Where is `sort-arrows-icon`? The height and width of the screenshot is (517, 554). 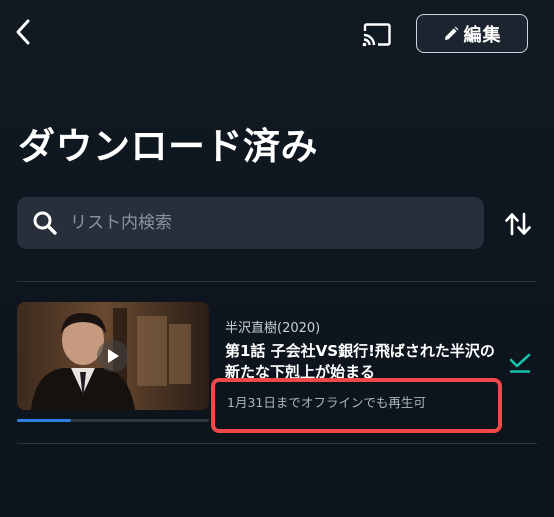 sort-arrows-icon is located at coordinates (518, 224).